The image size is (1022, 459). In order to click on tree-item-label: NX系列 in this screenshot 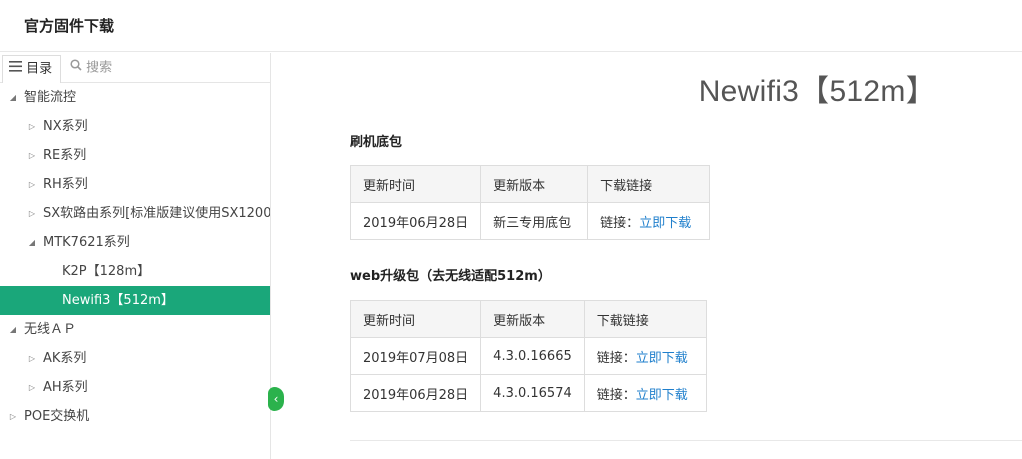, I will do `click(65, 126)`.